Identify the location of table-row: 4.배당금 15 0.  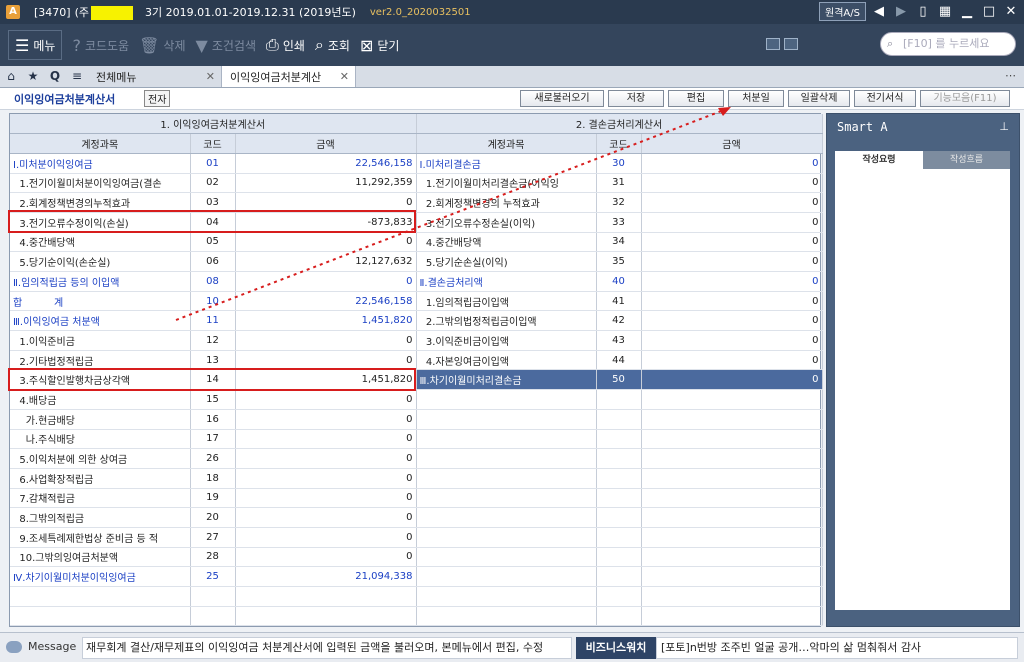
(416, 399).